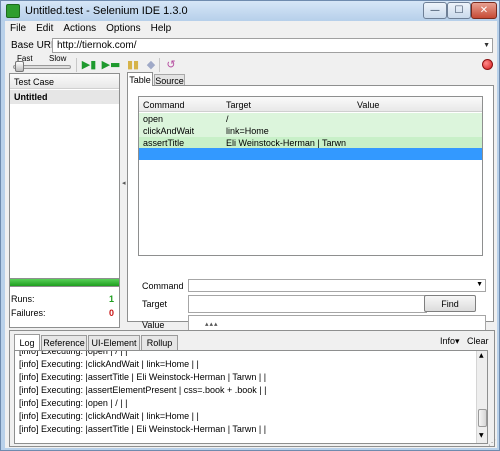  Describe the element at coordinates (153, 119) in the screenshot. I see `cell-command: open` at that location.